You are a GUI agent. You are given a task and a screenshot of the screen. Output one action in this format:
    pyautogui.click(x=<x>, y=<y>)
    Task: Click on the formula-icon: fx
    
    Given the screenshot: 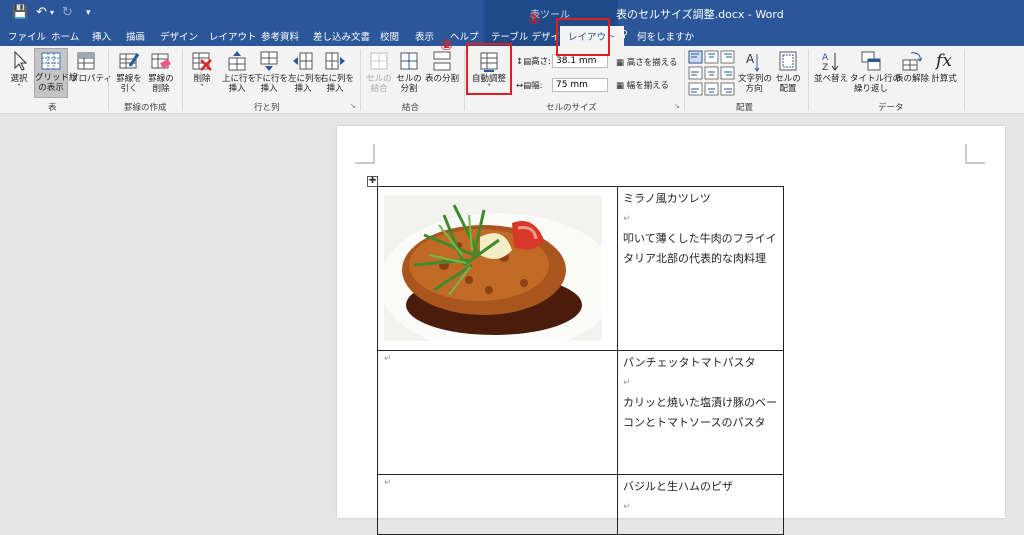 What is the action you would take?
    pyautogui.click(x=944, y=61)
    